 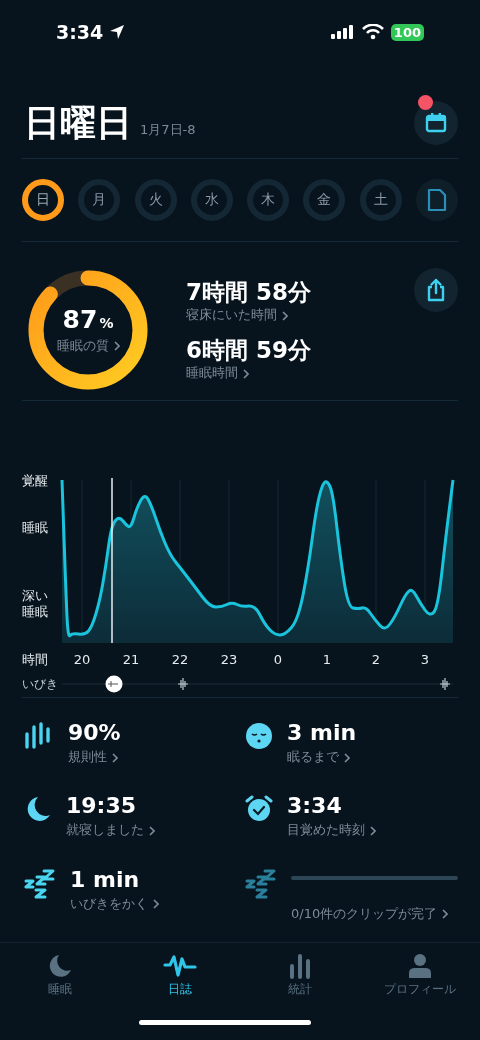 I want to click on day-tab: 水, so click(x=211, y=200).